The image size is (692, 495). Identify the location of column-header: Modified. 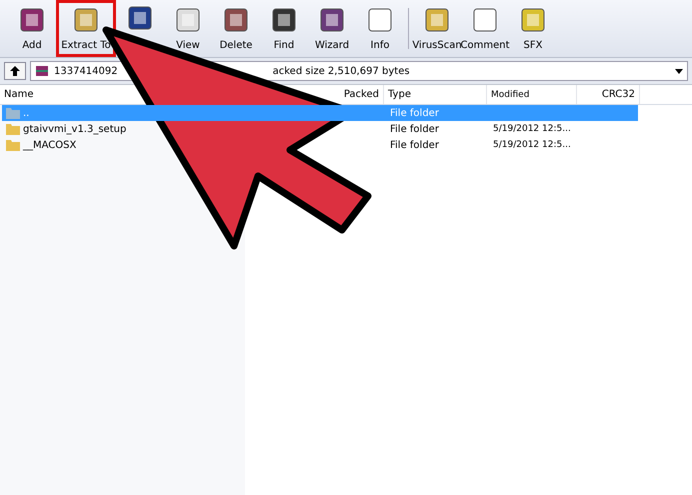
(510, 95).